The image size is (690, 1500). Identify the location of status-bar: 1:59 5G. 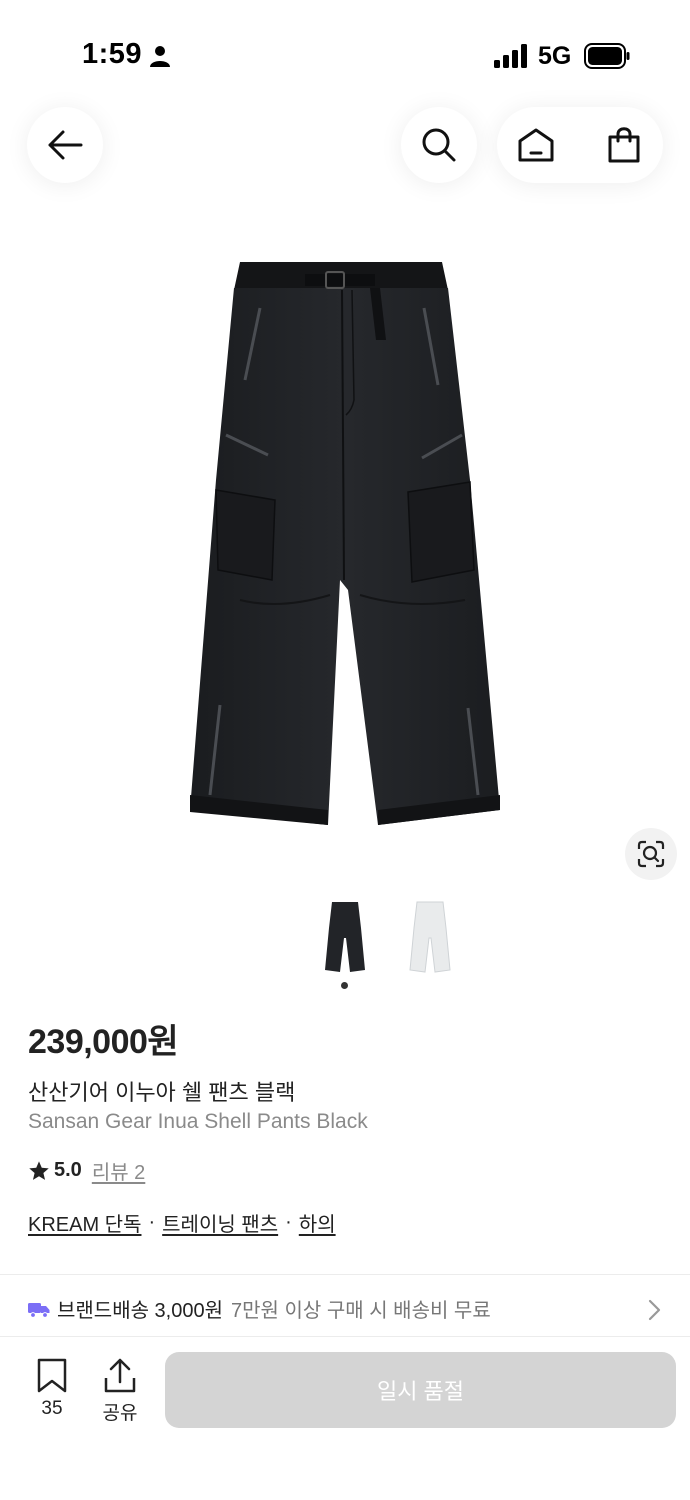
(345, 55).